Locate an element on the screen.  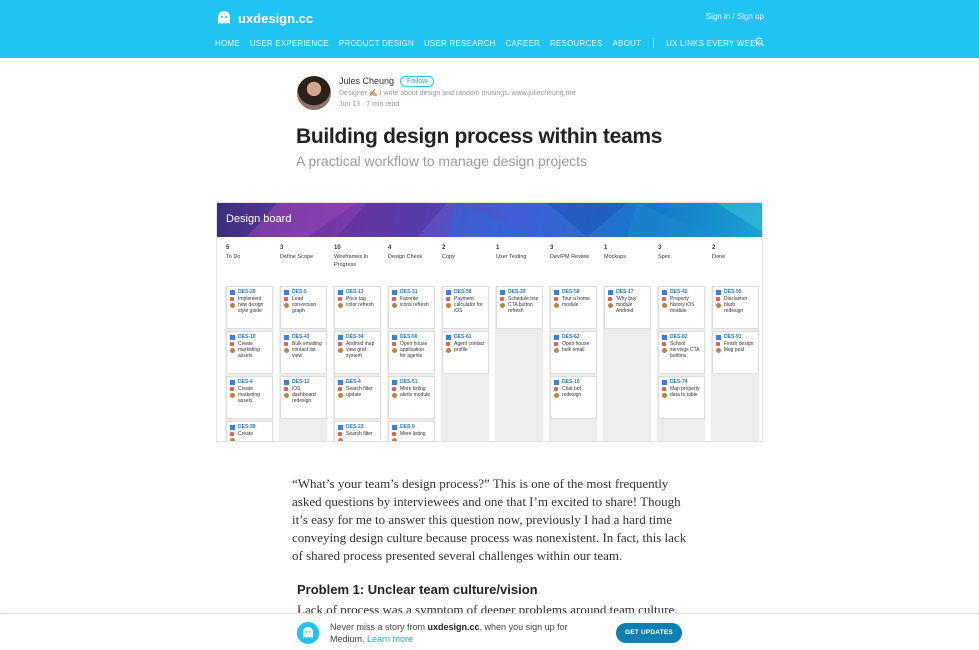
nav-user-experience: USER EXPERIENCE is located at coordinates (289, 43).